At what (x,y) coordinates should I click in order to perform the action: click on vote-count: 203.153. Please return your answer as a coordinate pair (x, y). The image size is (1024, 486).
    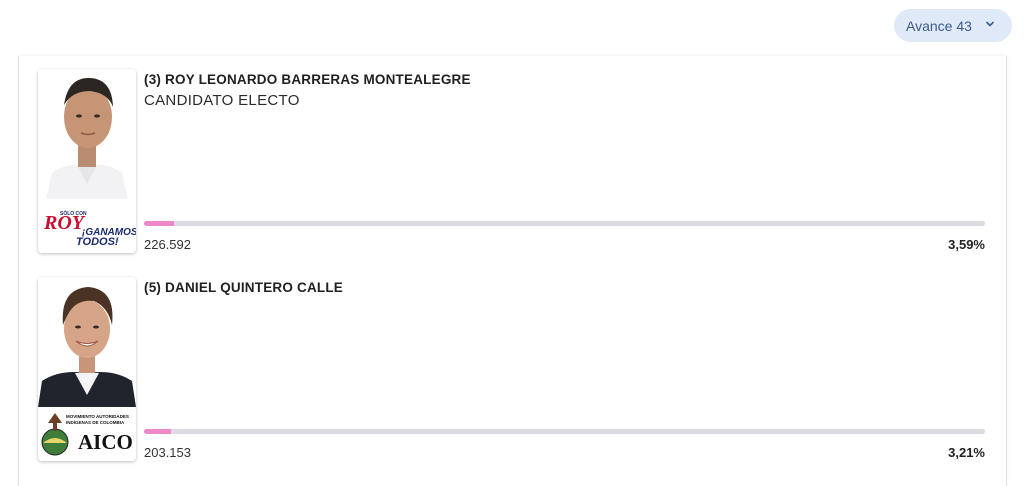
    Looking at the image, I should click on (167, 452).